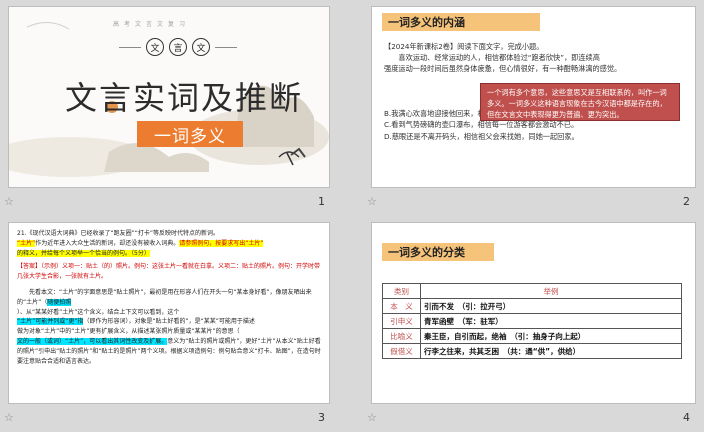 This screenshot has width=704, height=432. What do you see at coordinates (464, 46) in the screenshot?
I see `slide2-line: 【2024年新课标2卷】阅读下面文字，完成小题。` at bounding box center [464, 46].